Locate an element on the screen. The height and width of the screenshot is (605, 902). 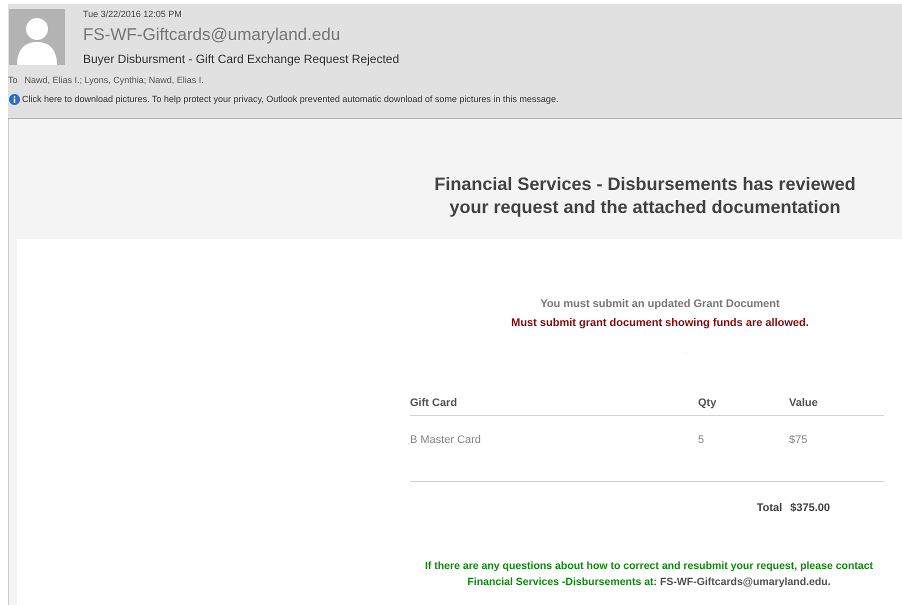
heading: Financial Services - Disbursements has reviewed your request and the attached documentation is located at coordinates (645, 196).